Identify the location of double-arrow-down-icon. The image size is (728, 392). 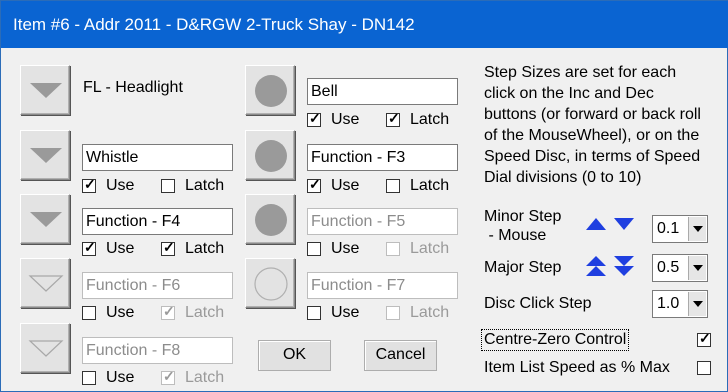
(624, 266).